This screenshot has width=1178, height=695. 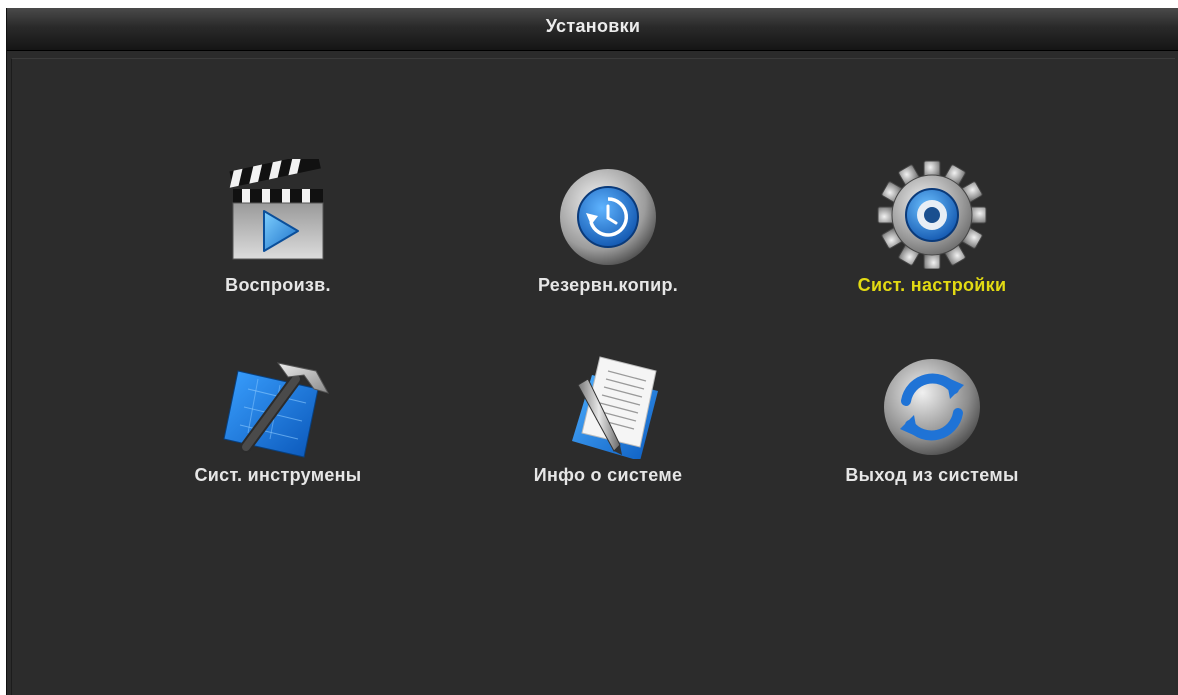 I want to click on menu-item-label: Инфо о системе, so click(x=608, y=475).